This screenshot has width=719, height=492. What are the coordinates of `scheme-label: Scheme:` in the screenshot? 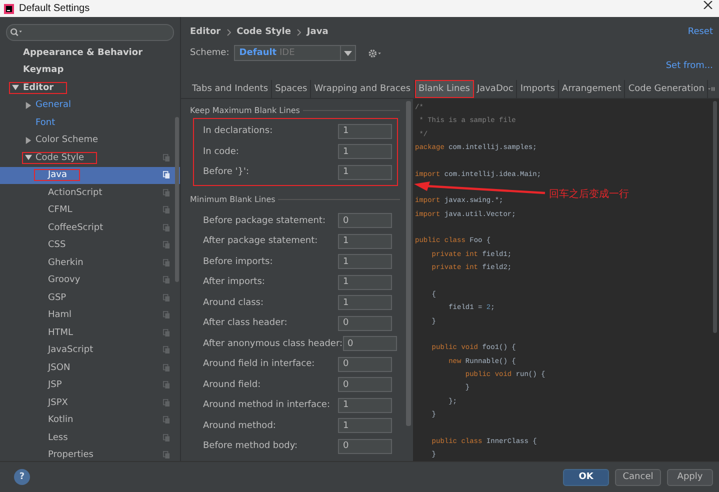 It's located at (210, 53).